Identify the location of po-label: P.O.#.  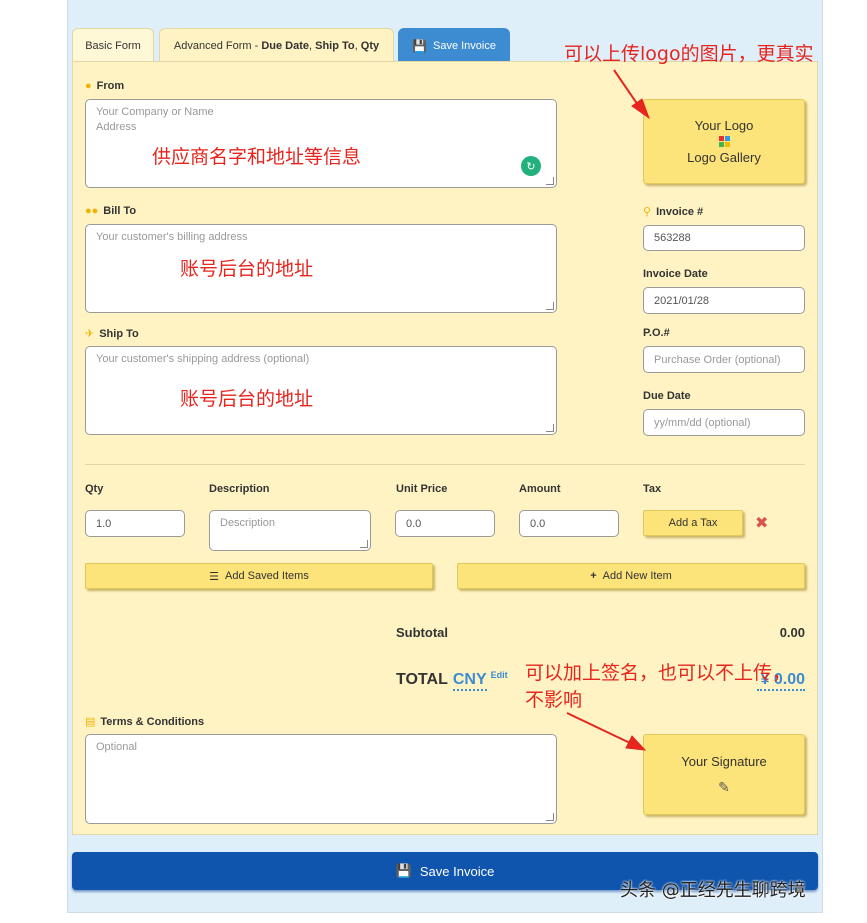
(656, 333).